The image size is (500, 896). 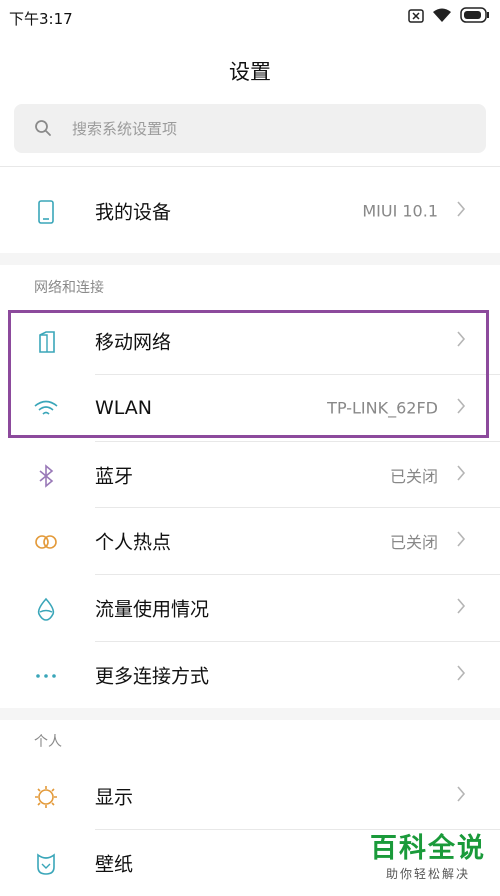 What do you see at coordinates (427, 874) in the screenshot?
I see `watermark-subtitle: 助你轻松解决` at bounding box center [427, 874].